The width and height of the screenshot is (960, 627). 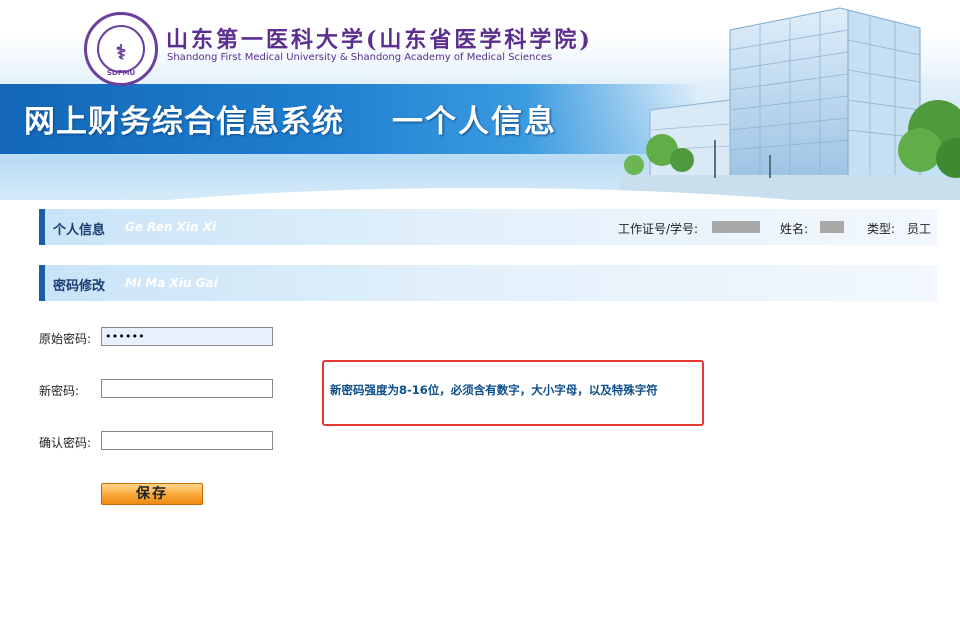 What do you see at coordinates (790, 100) in the screenshot?
I see `campus-building-image` at bounding box center [790, 100].